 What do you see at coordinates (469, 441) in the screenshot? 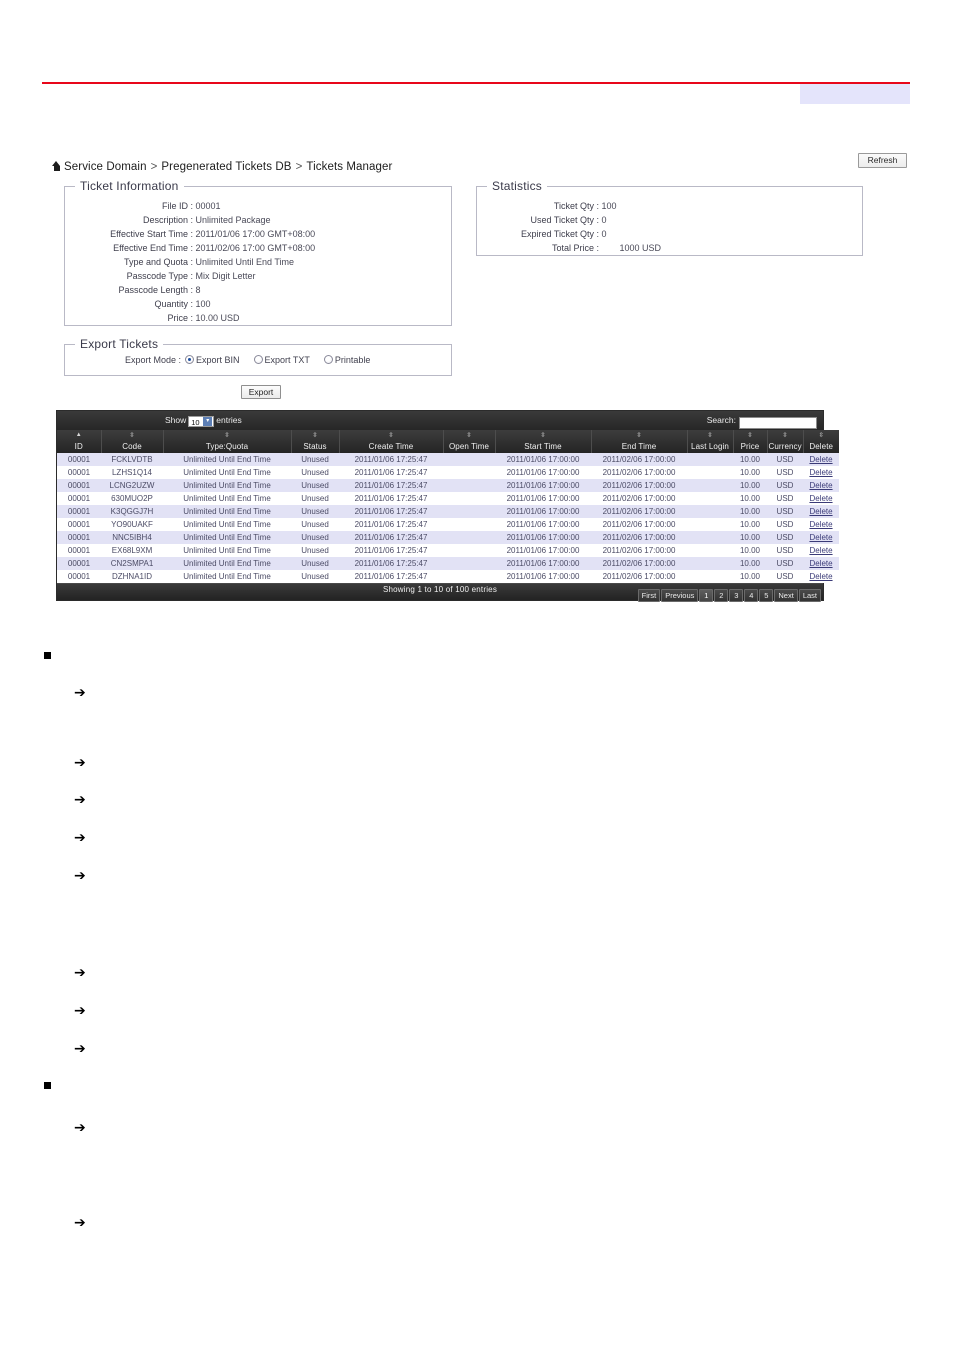
I see `column-header-open-time: ⇳ Open Time` at bounding box center [469, 441].